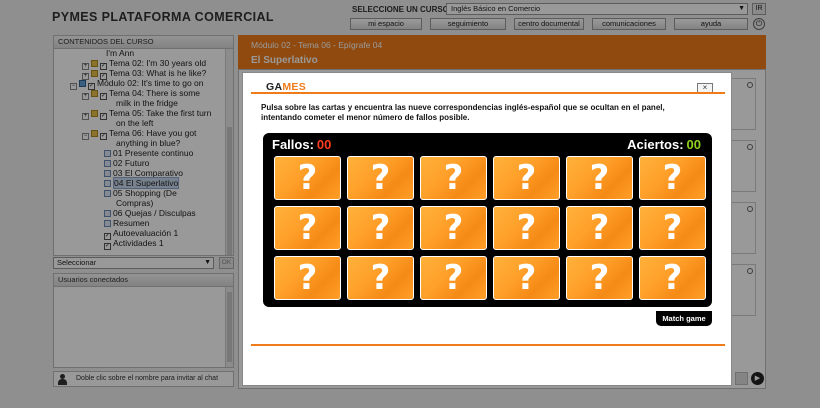 This screenshot has height=408, width=820. I want to click on fallos-score: Fallos: 00, so click(302, 144).